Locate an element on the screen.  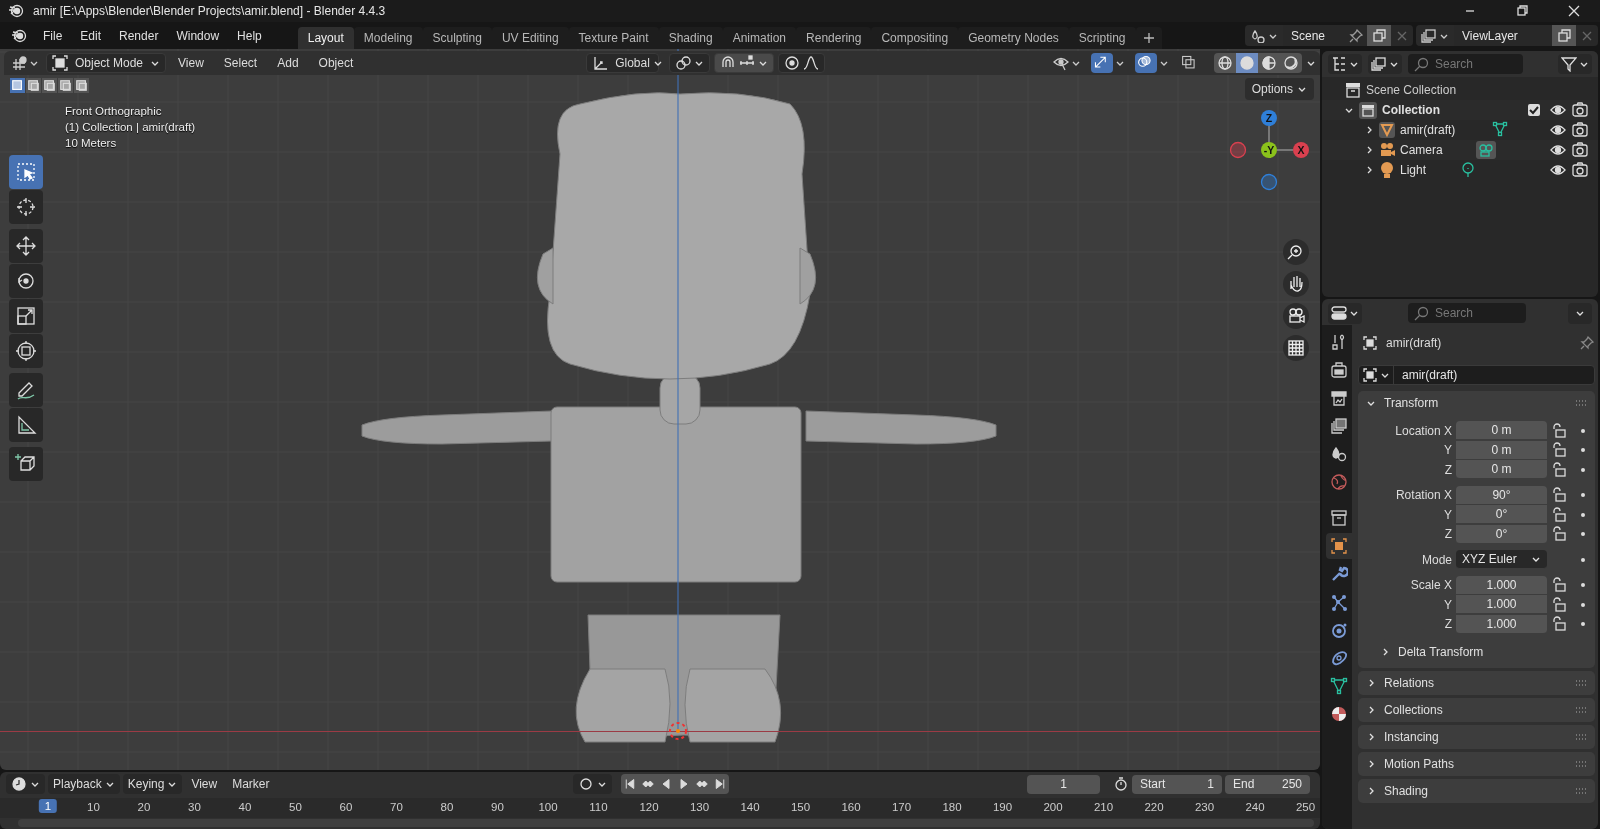
add-icon is located at coordinates (1148, 38).